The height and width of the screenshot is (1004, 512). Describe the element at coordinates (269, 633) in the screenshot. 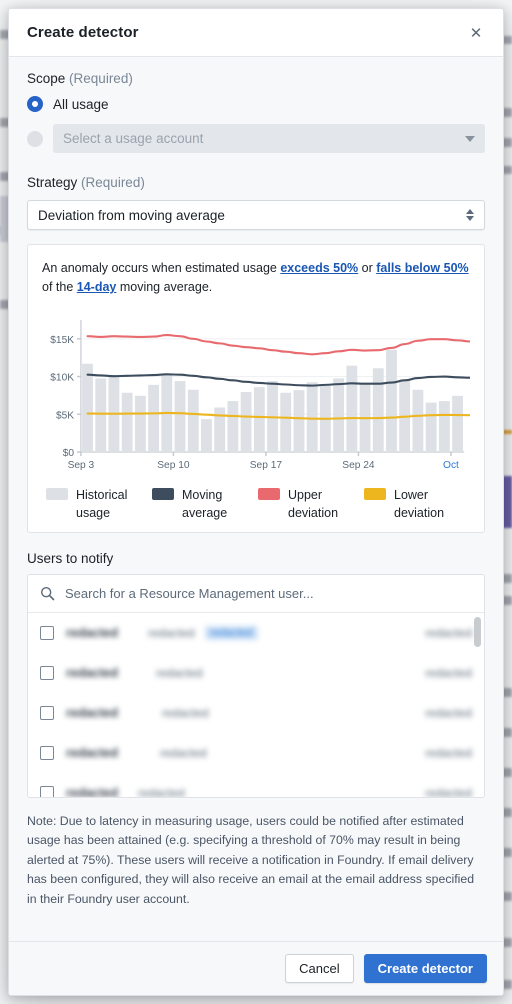

I see `user-details-redacted: redacted redacted redacted redacted` at that location.